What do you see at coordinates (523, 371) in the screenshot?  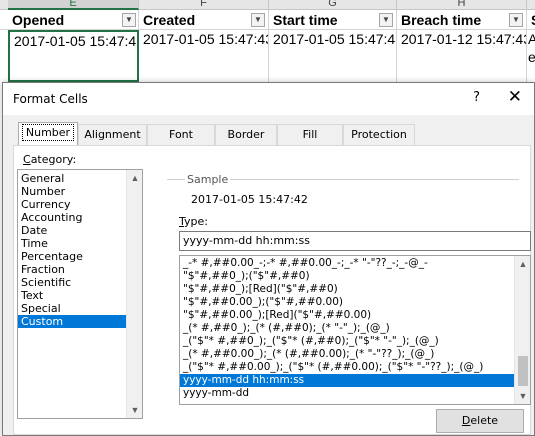 I see `scroll-thumb` at bounding box center [523, 371].